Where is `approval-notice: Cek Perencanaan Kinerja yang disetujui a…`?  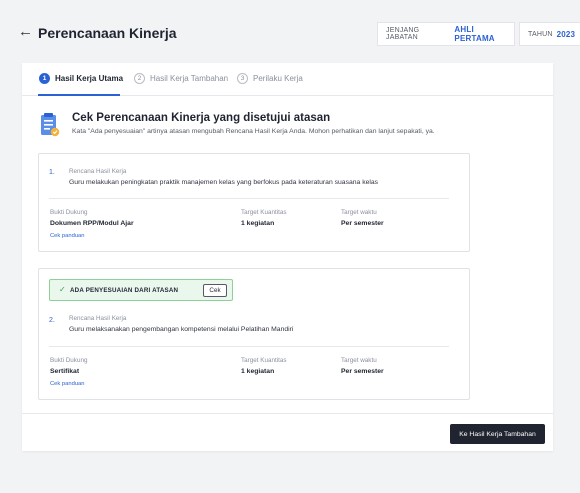
approval-notice: Cek Perencanaan Kinerja yang disetujui a… is located at coordinates (288, 127).